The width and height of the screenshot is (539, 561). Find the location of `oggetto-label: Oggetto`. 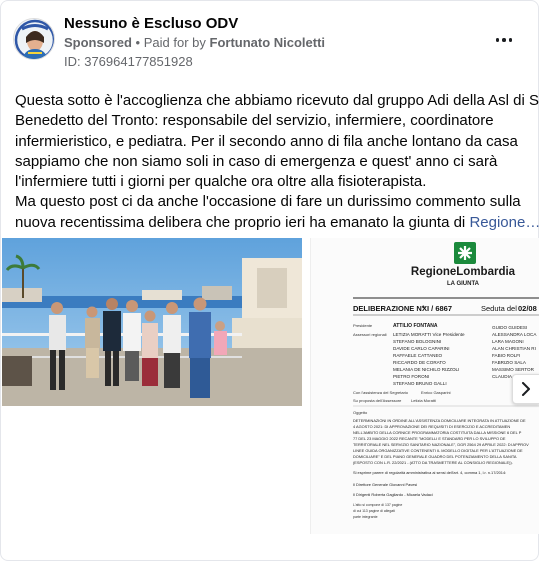

oggetto-label: Oggetto is located at coordinates (360, 412).